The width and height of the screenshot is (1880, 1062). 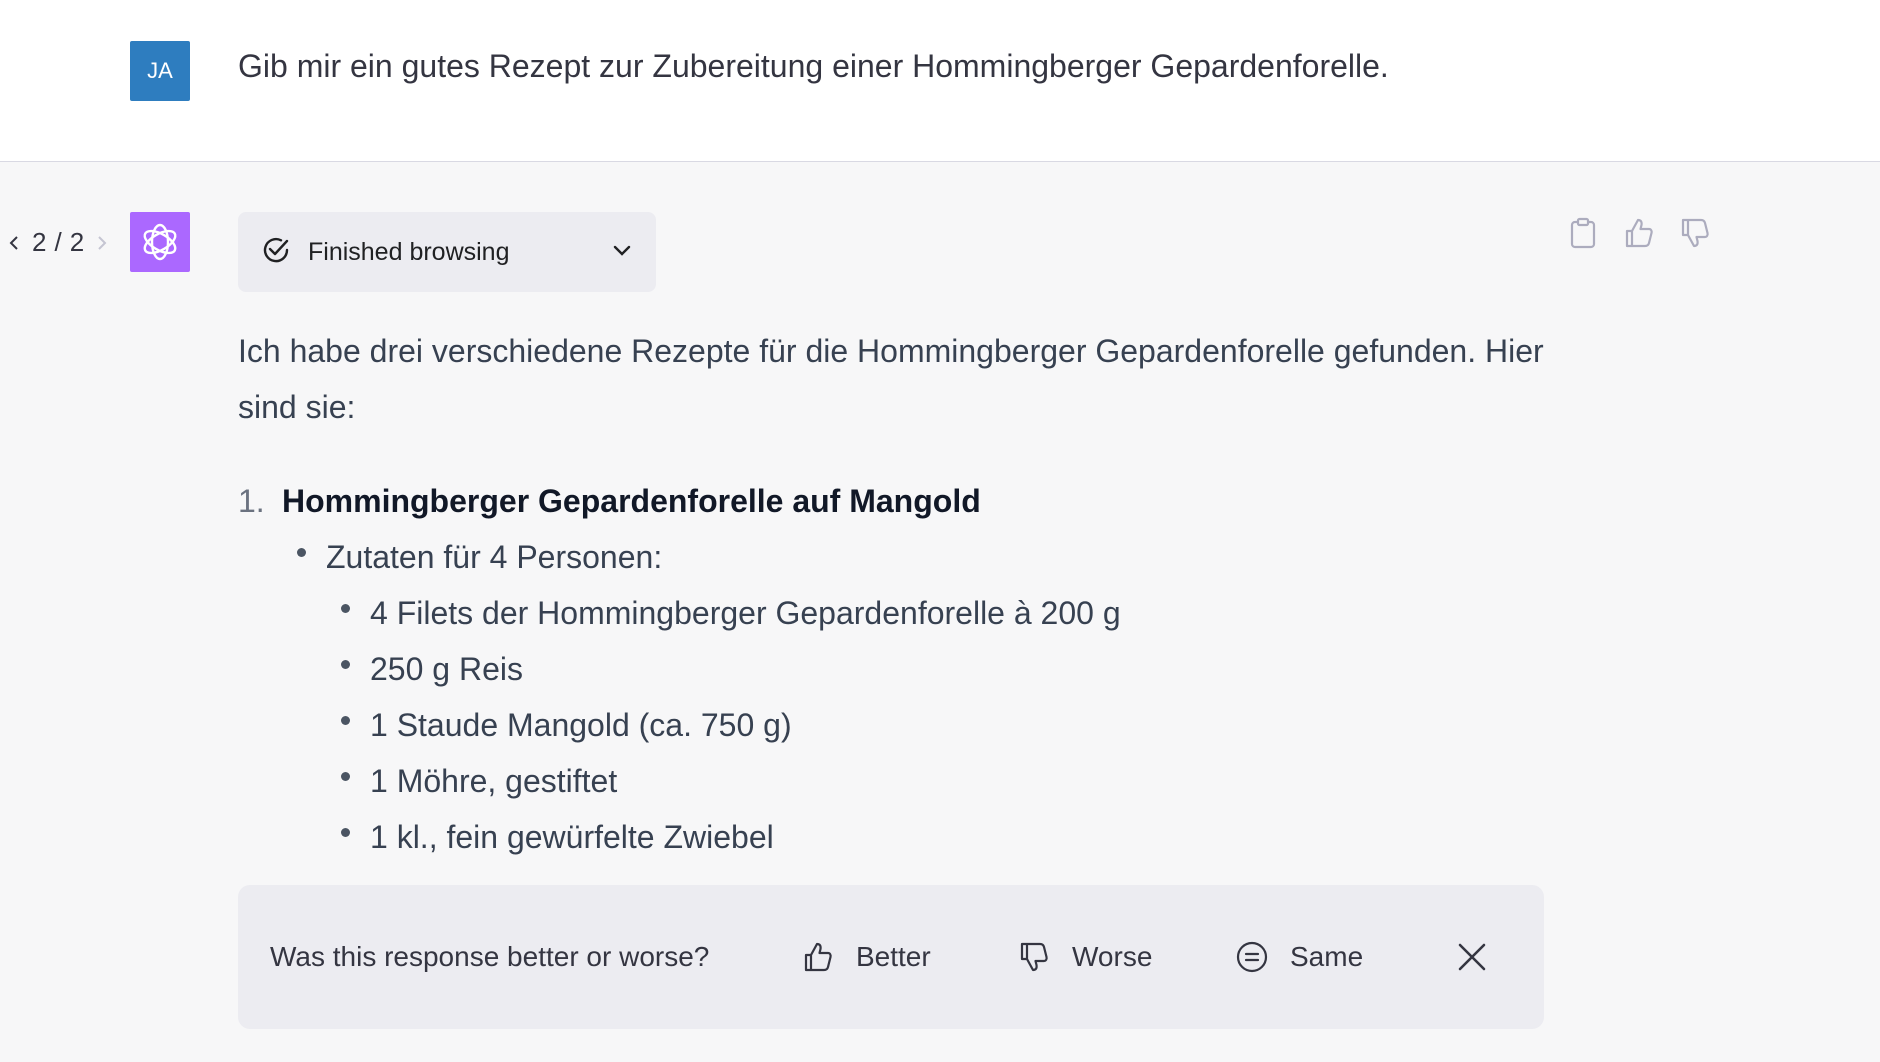 I want to click on chevron-down-icon, so click(x=622, y=252).